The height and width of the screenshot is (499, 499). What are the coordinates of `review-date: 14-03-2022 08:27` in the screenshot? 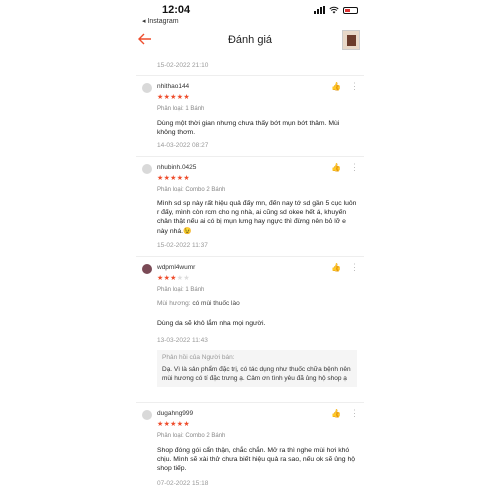 It's located at (183, 145).